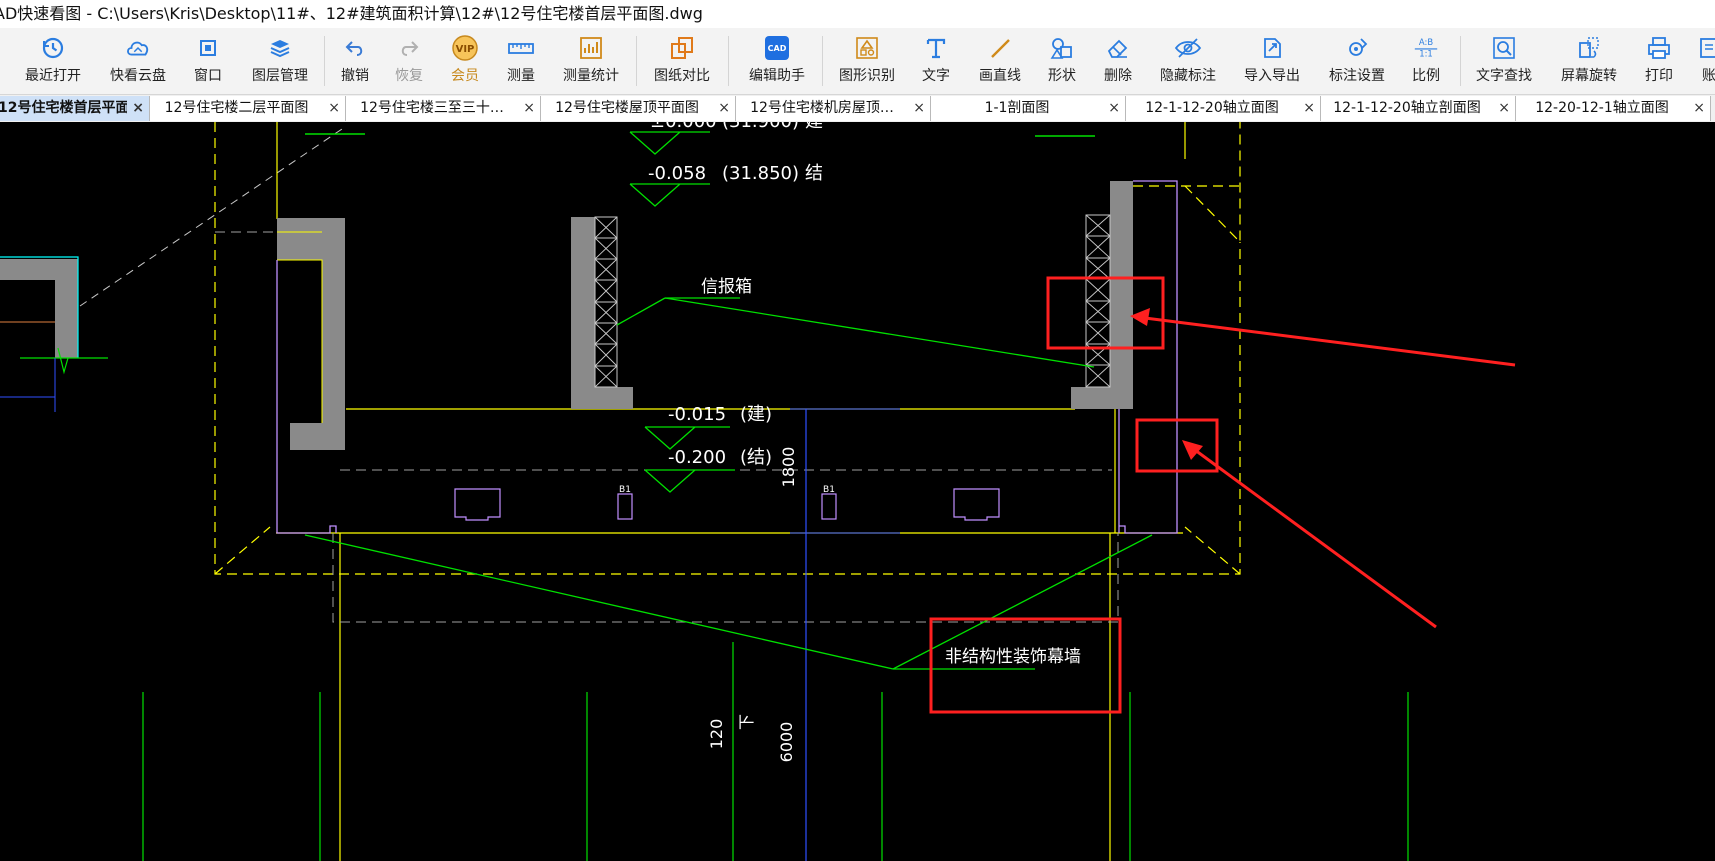 Image resolution: width=1715 pixels, height=861 pixels. I want to click on line-icon, so click(1000, 48).